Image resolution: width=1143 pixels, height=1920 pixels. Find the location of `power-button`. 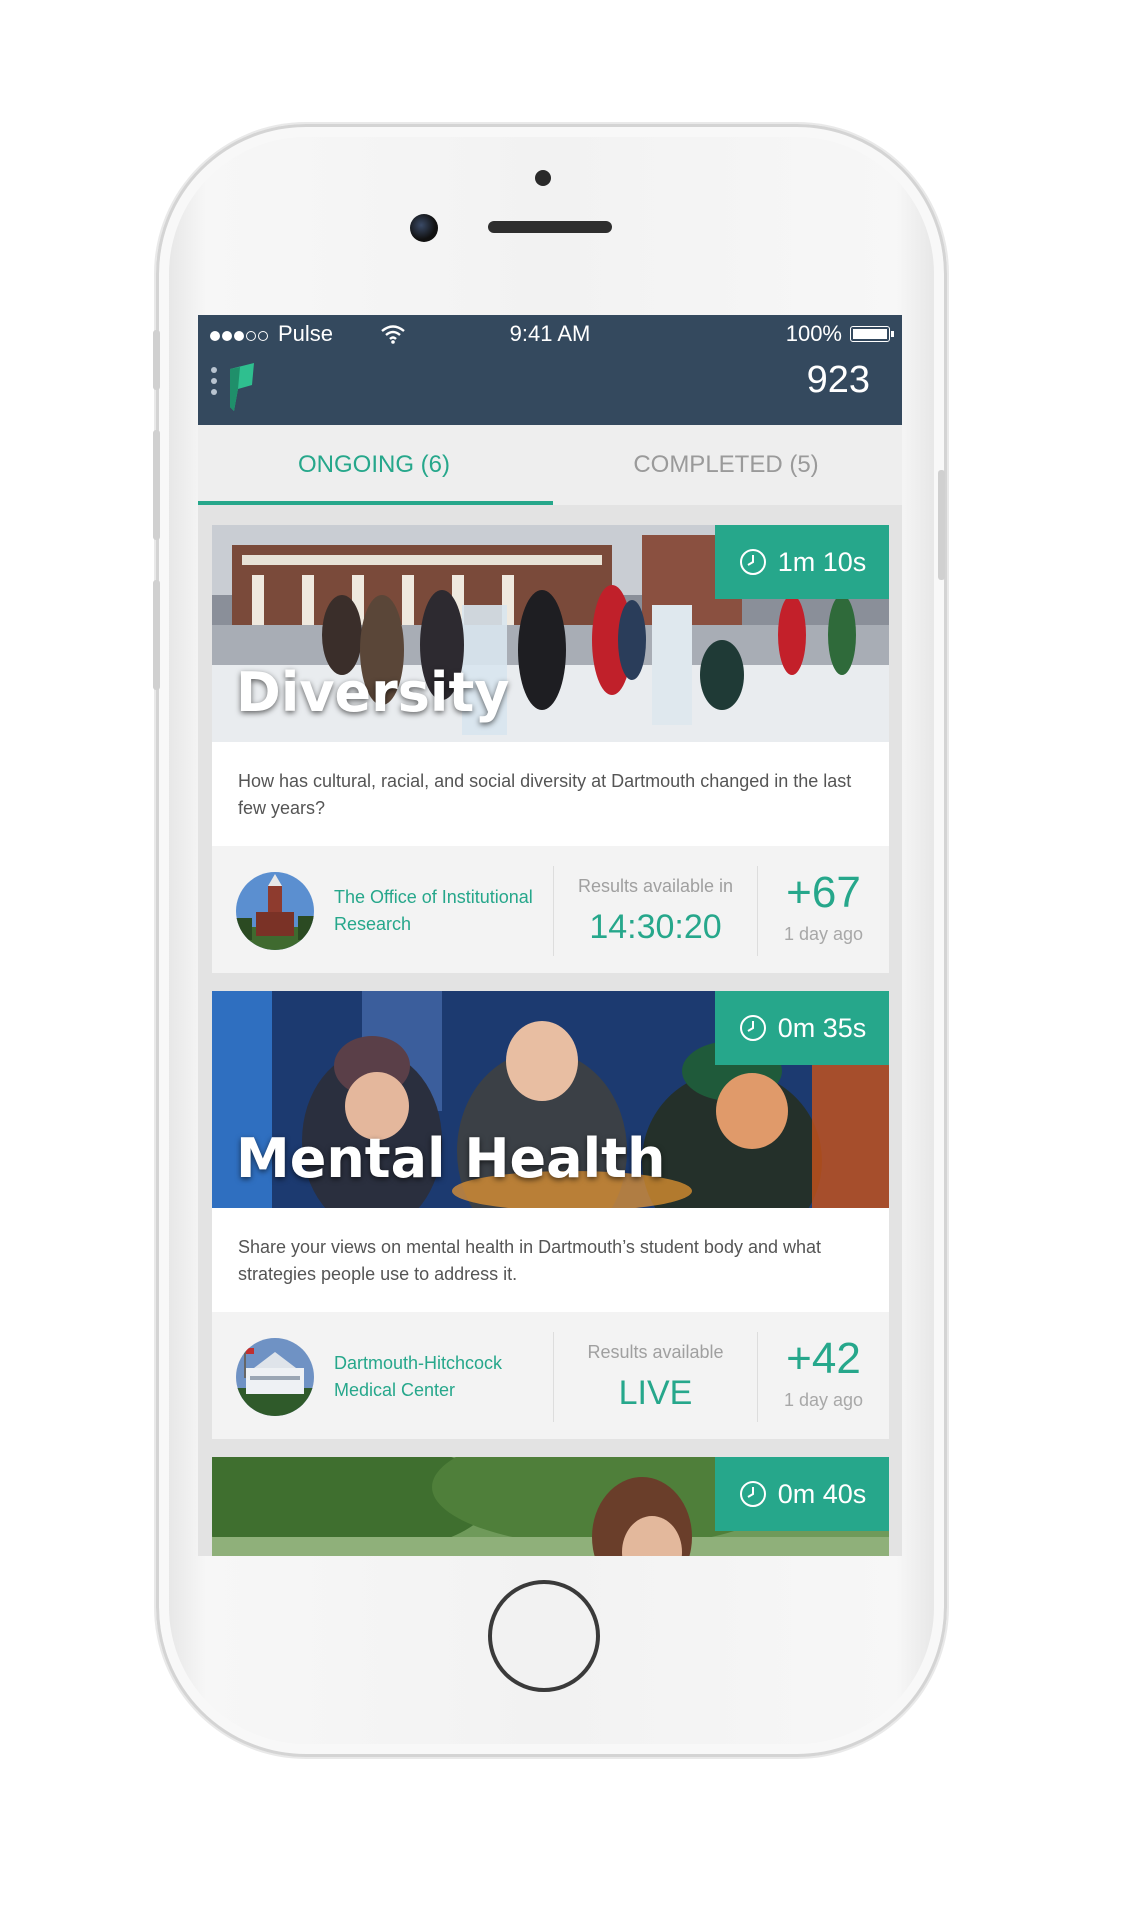

power-button is located at coordinates (941, 525).